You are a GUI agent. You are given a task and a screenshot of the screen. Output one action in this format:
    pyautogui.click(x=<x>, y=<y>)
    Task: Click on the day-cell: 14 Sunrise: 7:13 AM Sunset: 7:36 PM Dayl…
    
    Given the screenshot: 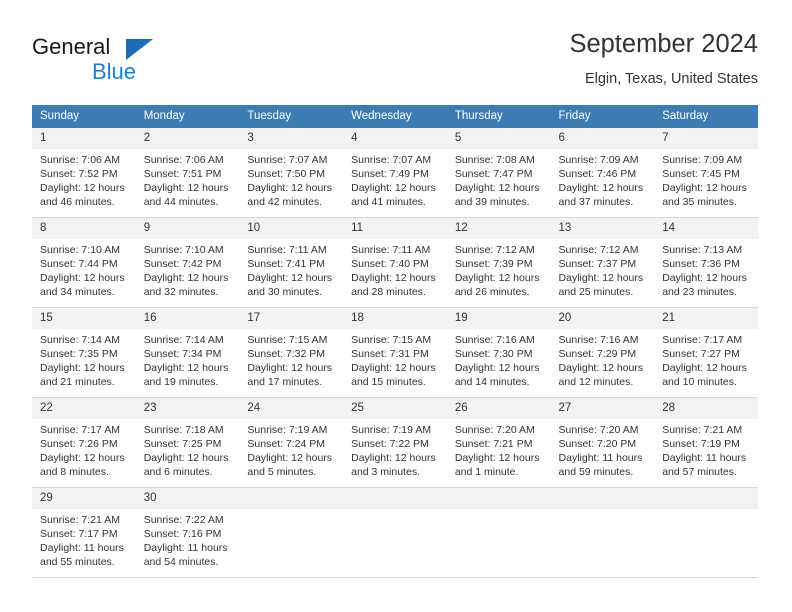 What is the action you would take?
    pyautogui.click(x=706, y=262)
    